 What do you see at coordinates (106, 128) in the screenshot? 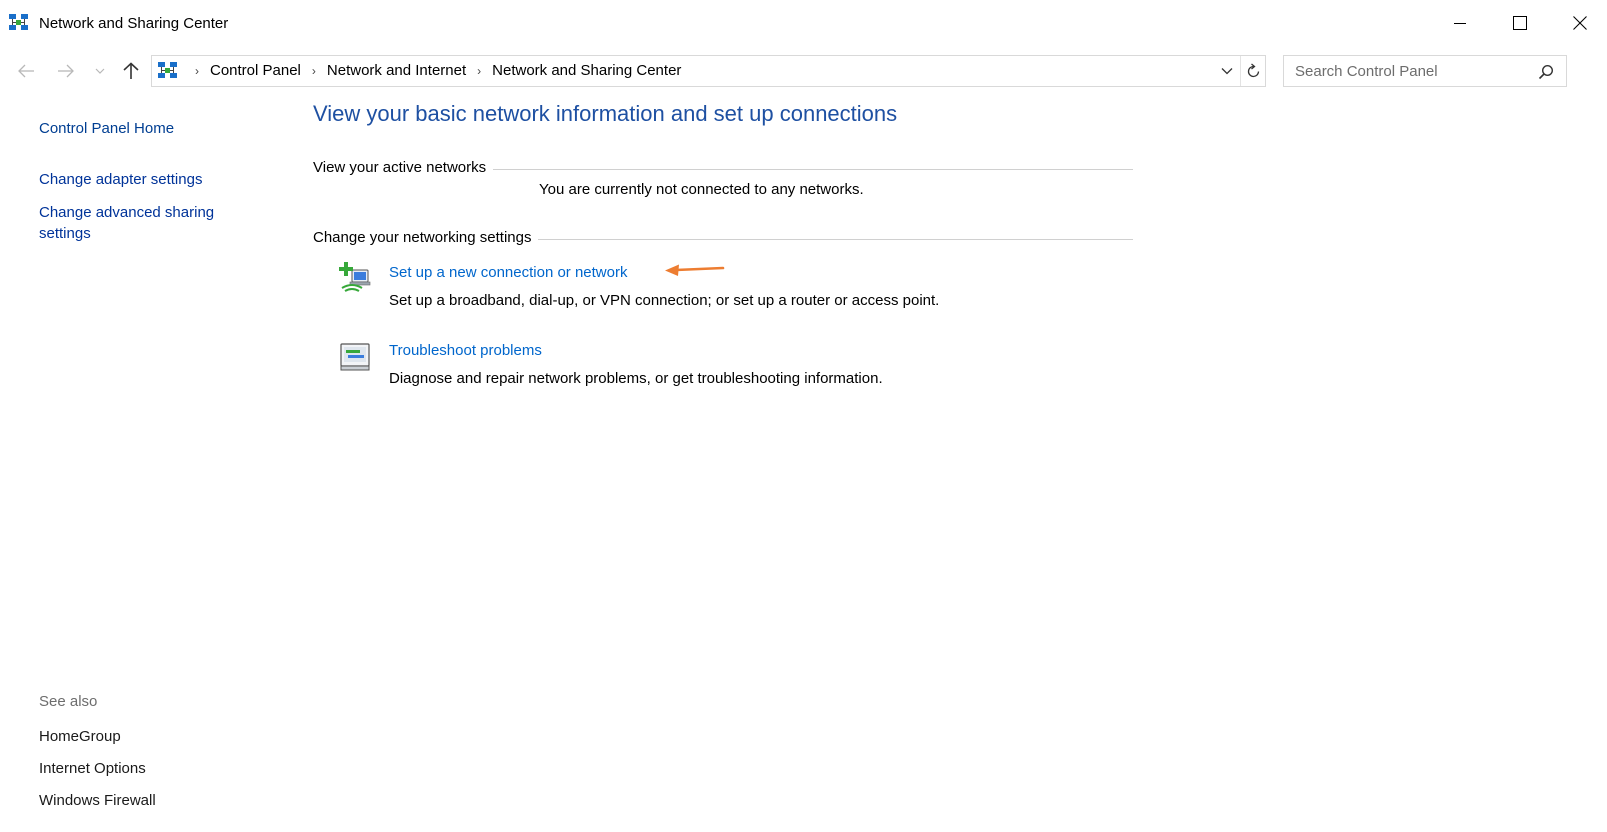
I see `control-panel-home-link: Control Panel Home` at bounding box center [106, 128].